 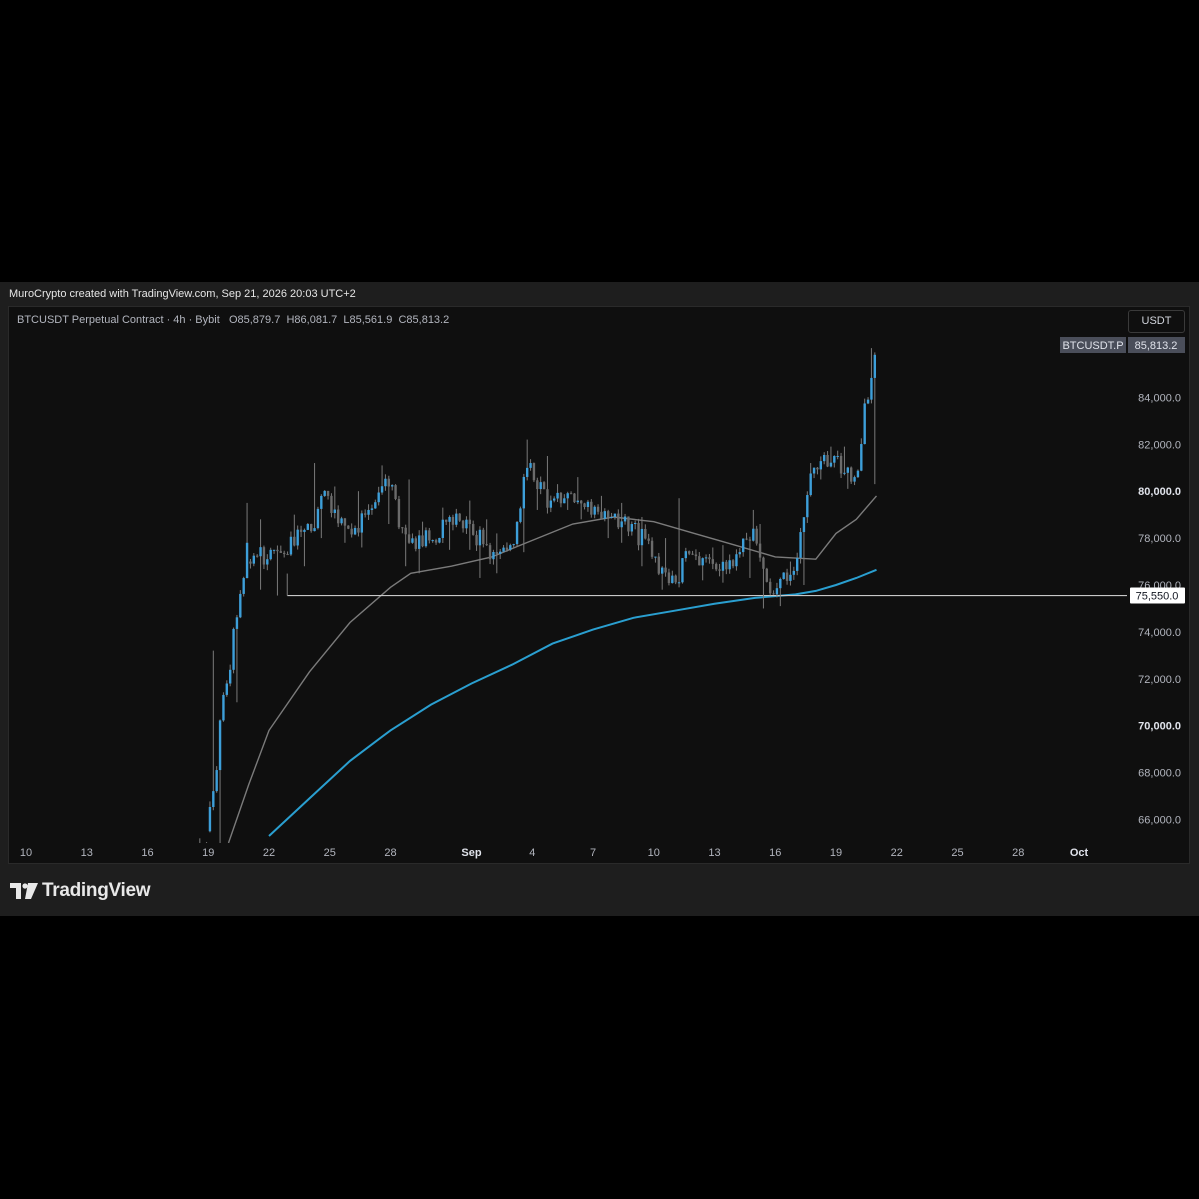 What do you see at coordinates (1092, 346) in the screenshot?
I see `ticker-tag: BTCUSDT.P` at bounding box center [1092, 346].